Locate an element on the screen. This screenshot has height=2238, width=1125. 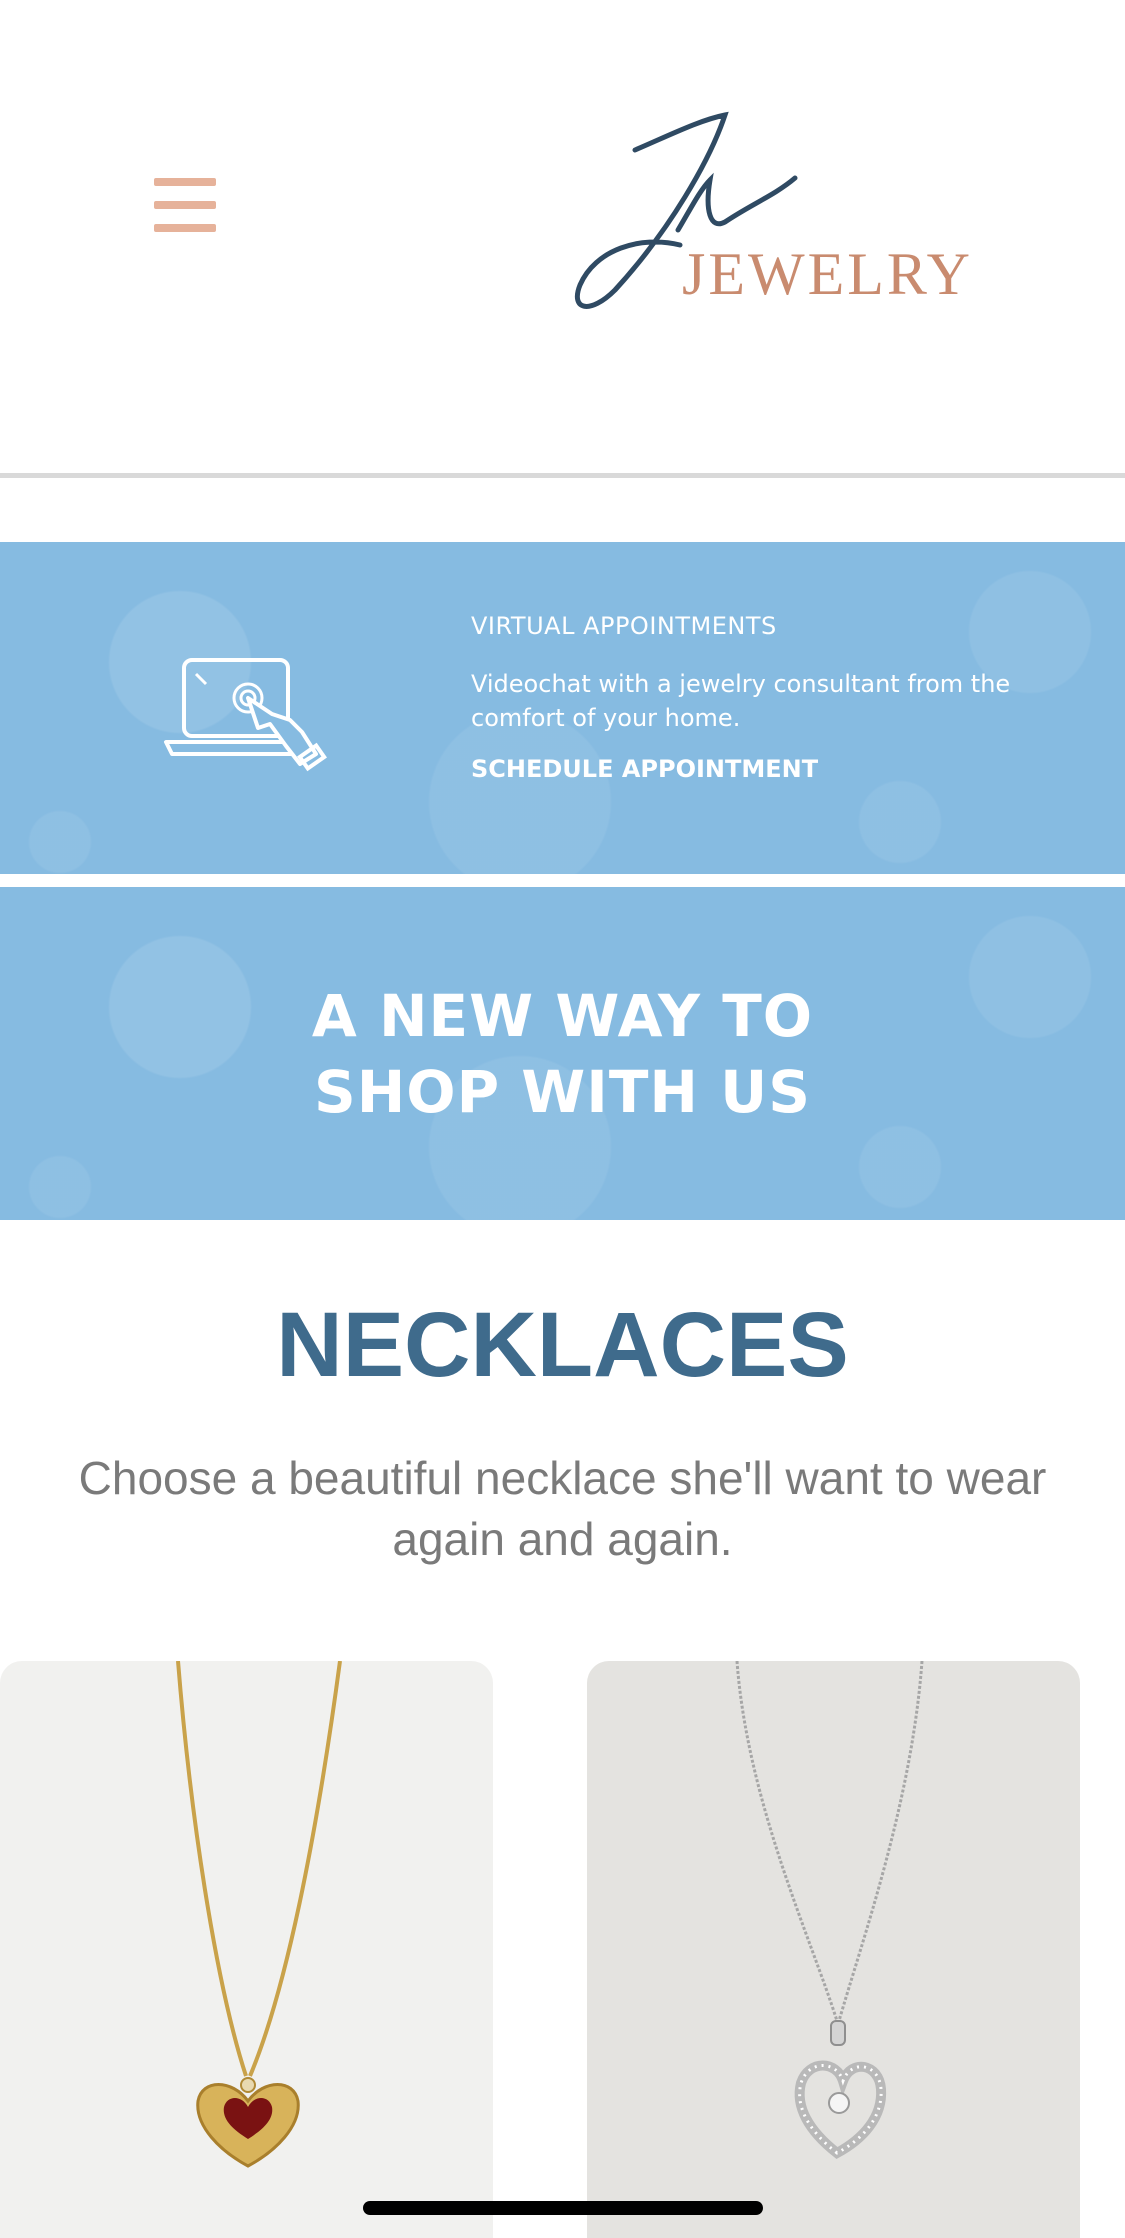
gold-heart-necklace-image is located at coordinates (259, 1914).